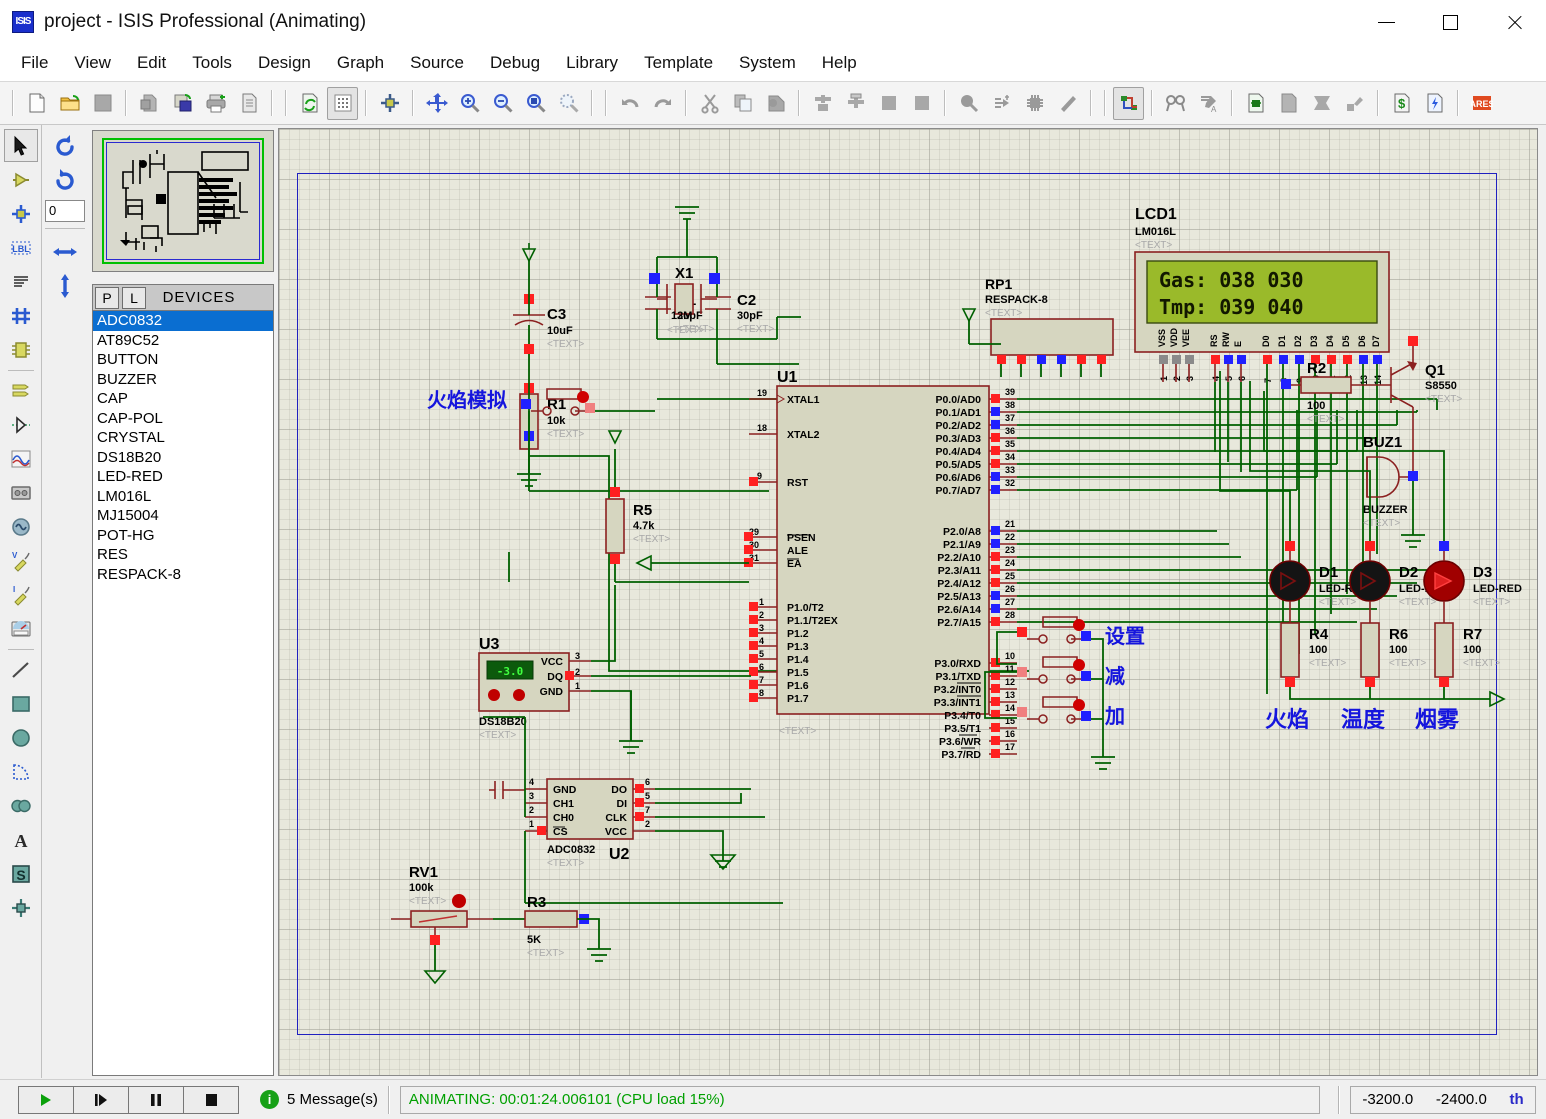 The image size is (1546, 1119). Describe the element at coordinates (309, 103) in the screenshot. I see `refresh-display-button` at that location.